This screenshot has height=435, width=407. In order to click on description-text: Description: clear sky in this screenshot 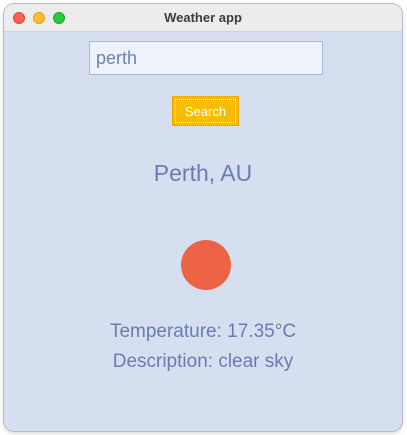, I will do `click(203, 361)`.